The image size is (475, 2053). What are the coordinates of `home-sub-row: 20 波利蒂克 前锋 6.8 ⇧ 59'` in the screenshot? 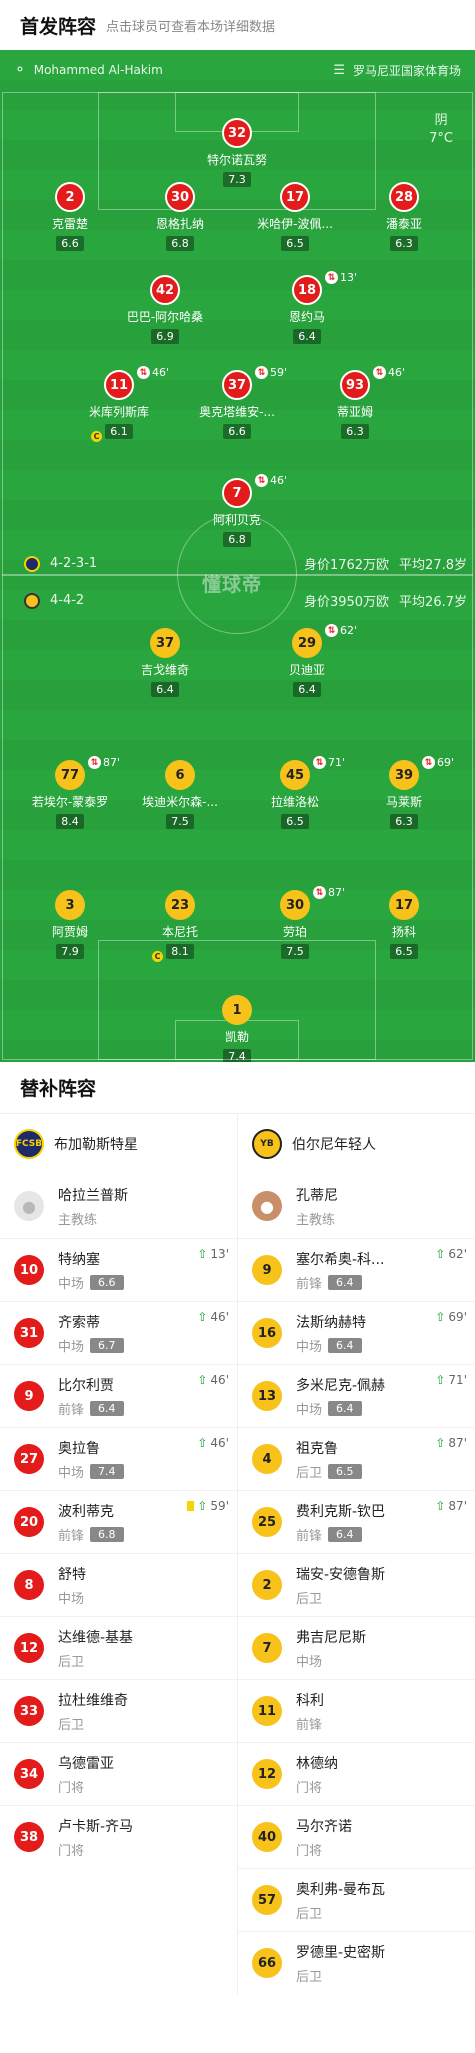 It's located at (118, 1521).